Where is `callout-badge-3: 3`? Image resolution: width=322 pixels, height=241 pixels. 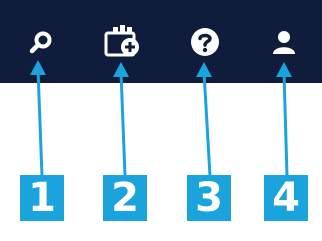 callout-badge-3: 3 is located at coordinates (209, 198).